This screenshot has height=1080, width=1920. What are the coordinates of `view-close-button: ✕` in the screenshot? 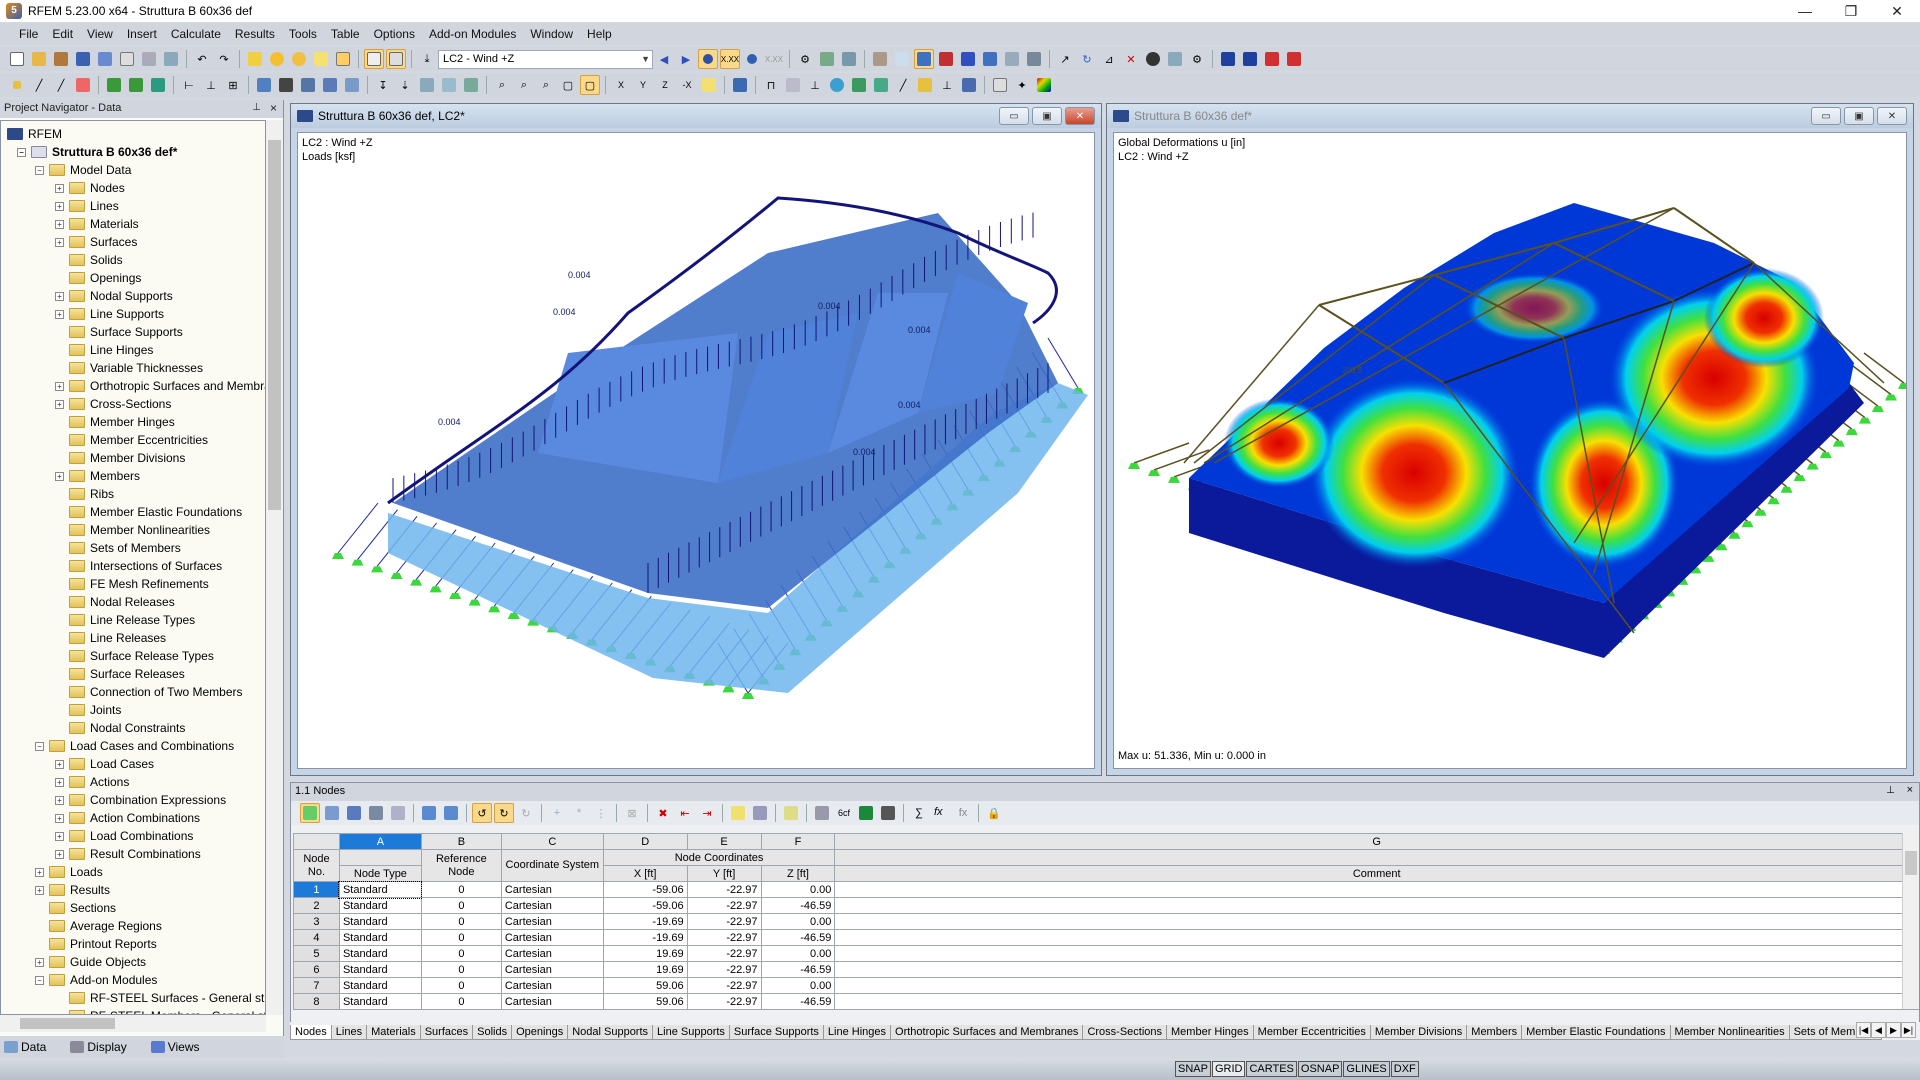 It's located at (1080, 116).